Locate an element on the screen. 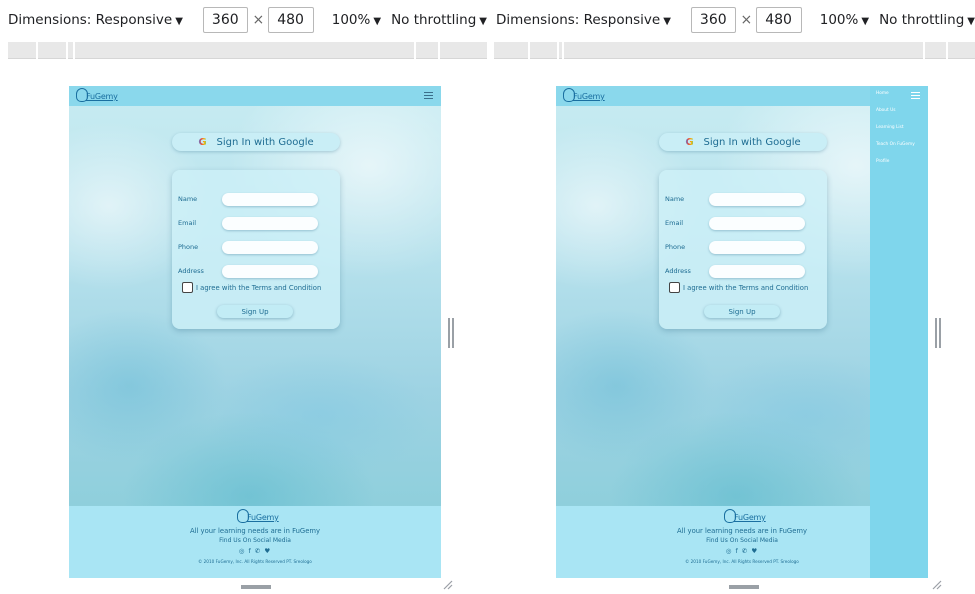 Image resolution: width=975 pixels, height=594 pixels. menu-item-learning-list: Learning List is located at coordinates (890, 127).